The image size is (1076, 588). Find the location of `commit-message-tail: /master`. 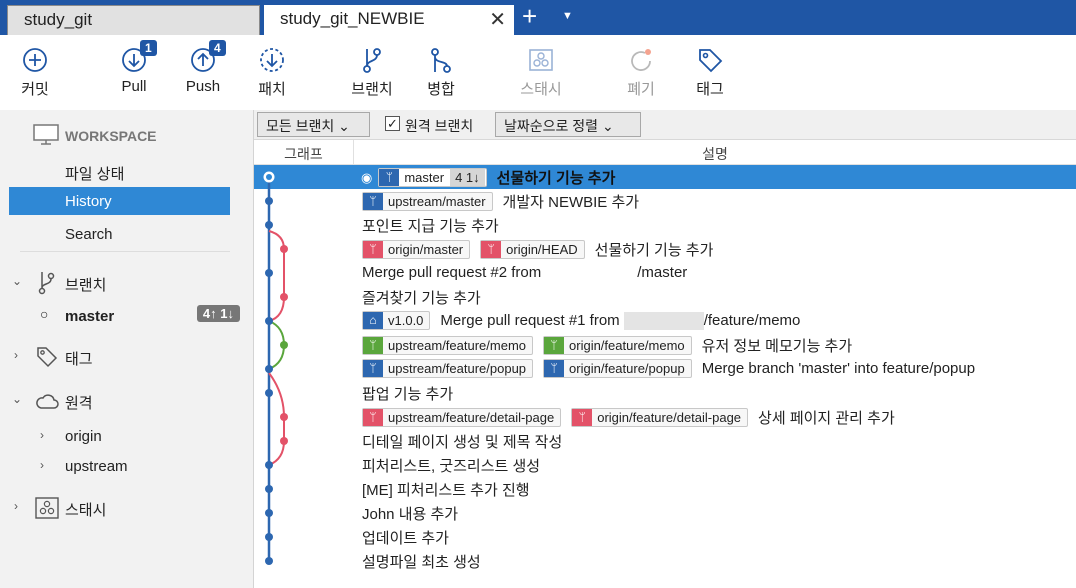

commit-message-tail: /master is located at coordinates (662, 272).